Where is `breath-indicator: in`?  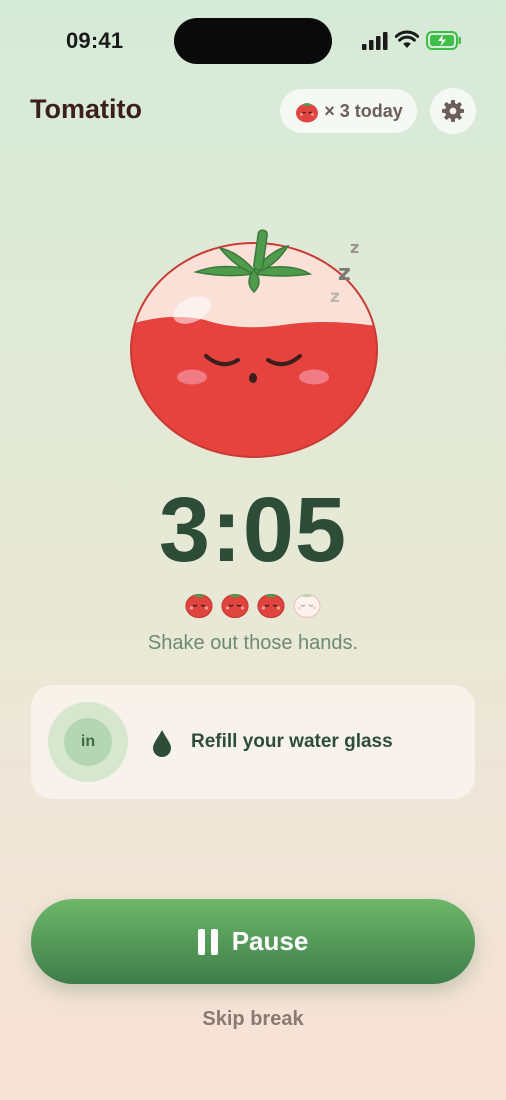
breath-indicator: in is located at coordinates (88, 742).